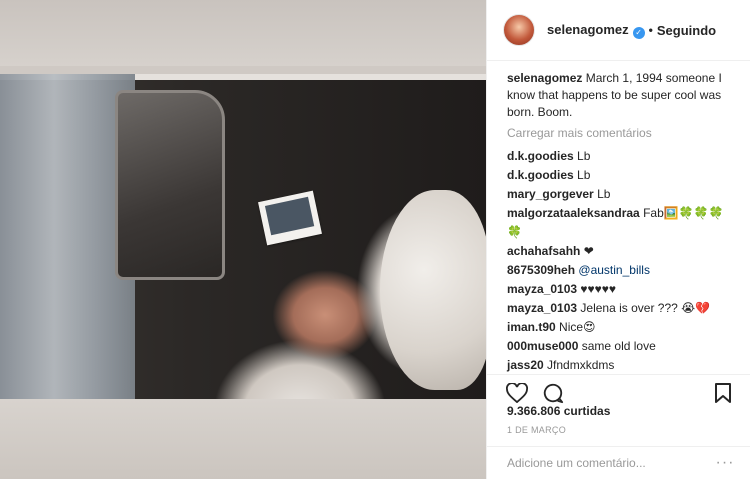 The height and width of the screenshot is (479, 750). What do you see at coordinates (577, 327) in the screenshot?
I see `comment-text: Nice😍` at bounding box center [577, 327].